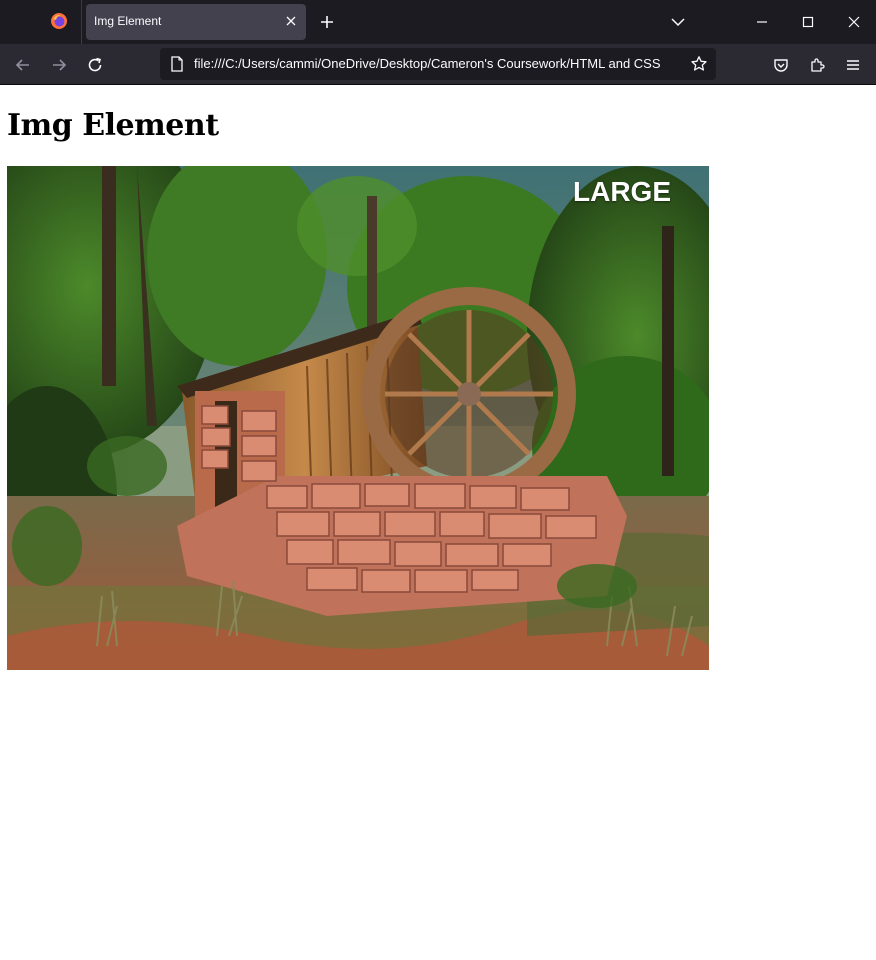 The image size is (876, 960). I want to click on bookmark-star-icon, so click(699, 64).